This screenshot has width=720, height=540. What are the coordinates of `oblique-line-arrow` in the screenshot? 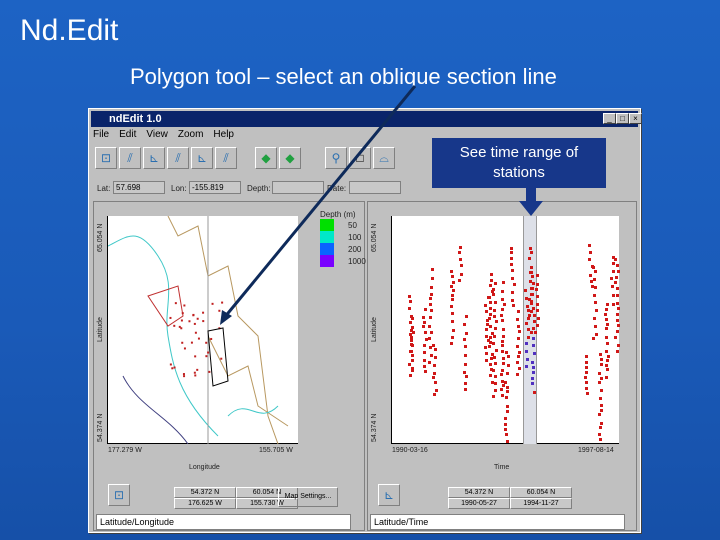 It's located at (319, 202).